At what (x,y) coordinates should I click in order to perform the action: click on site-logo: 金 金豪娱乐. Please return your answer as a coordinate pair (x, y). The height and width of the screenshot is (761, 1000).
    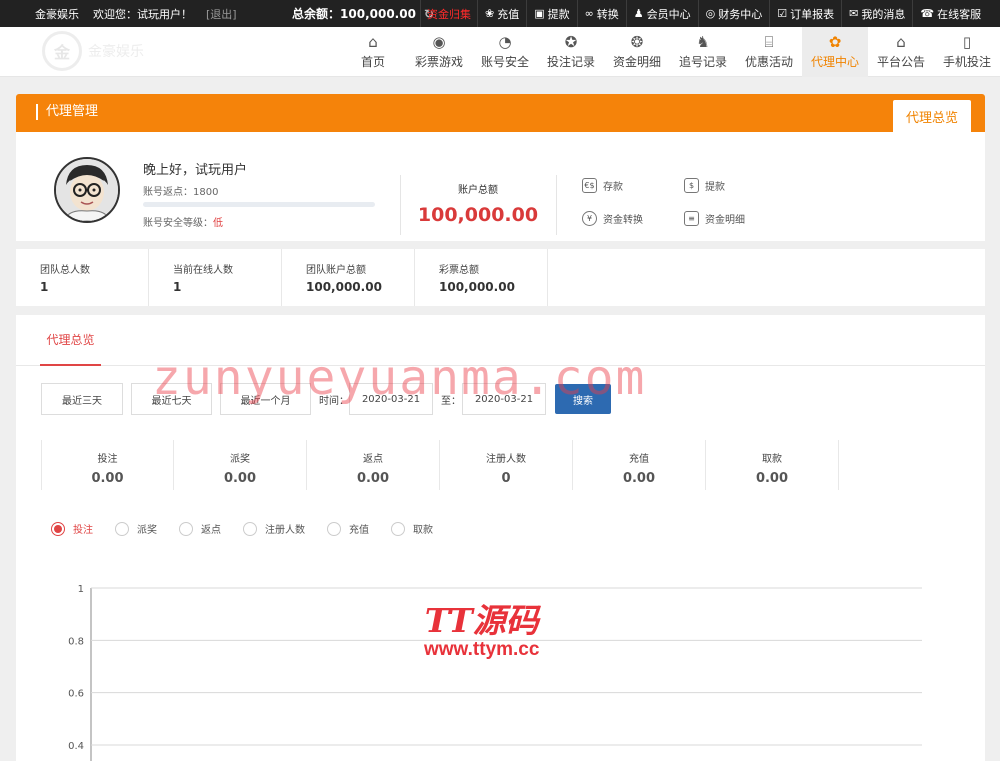
    Looking at the image, I should click on (93, 51).